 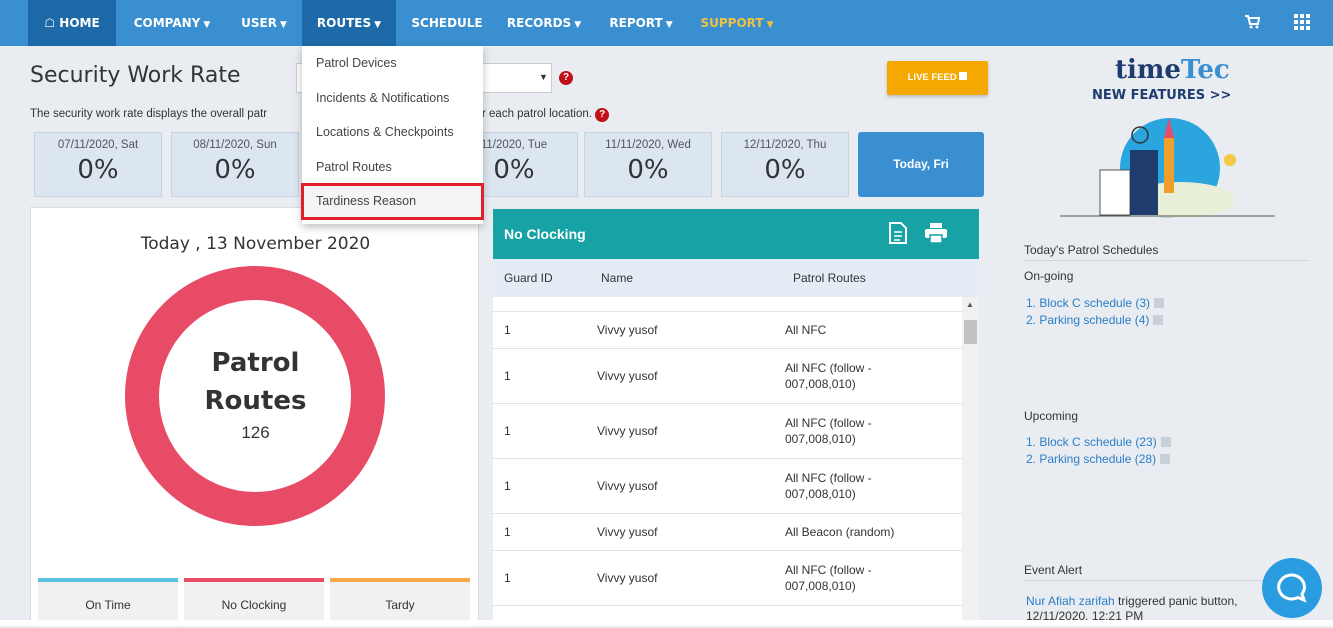 What do you see at coordinates (921, 164) in the screenshot?
I see `today-card: Today, Fri` at bounding box center [921, 164].